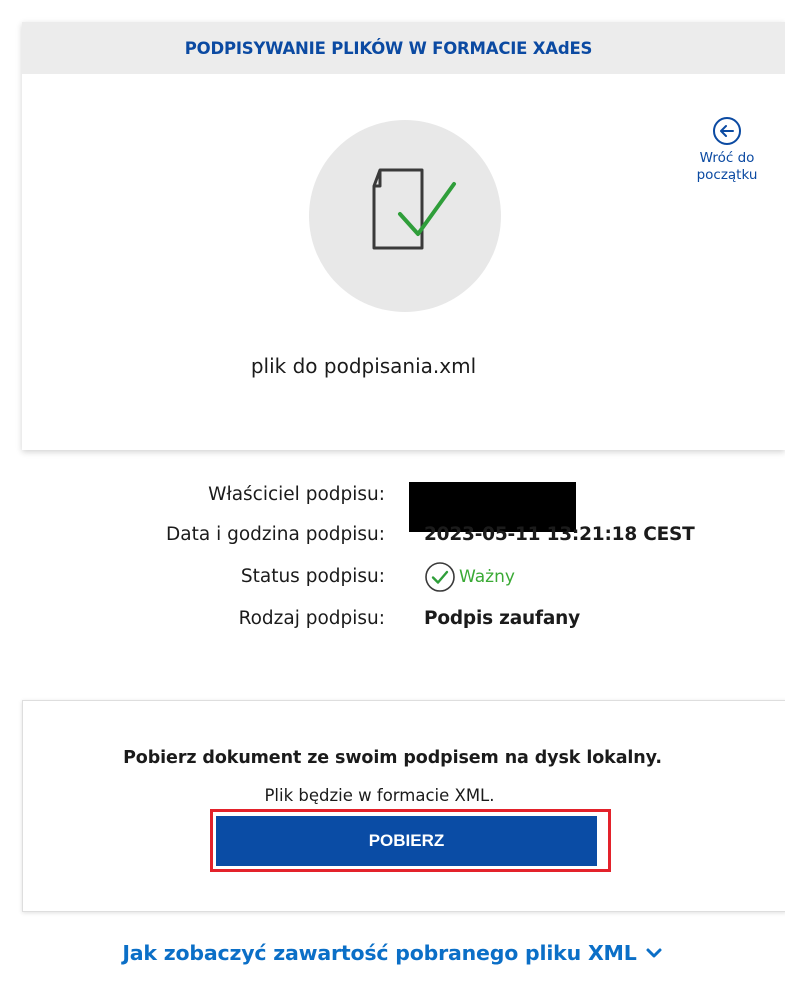 The image size is (785, 991). I want to click on datetime-value: 2023-05-11 13:21:18 CEST, so click(559, 534).